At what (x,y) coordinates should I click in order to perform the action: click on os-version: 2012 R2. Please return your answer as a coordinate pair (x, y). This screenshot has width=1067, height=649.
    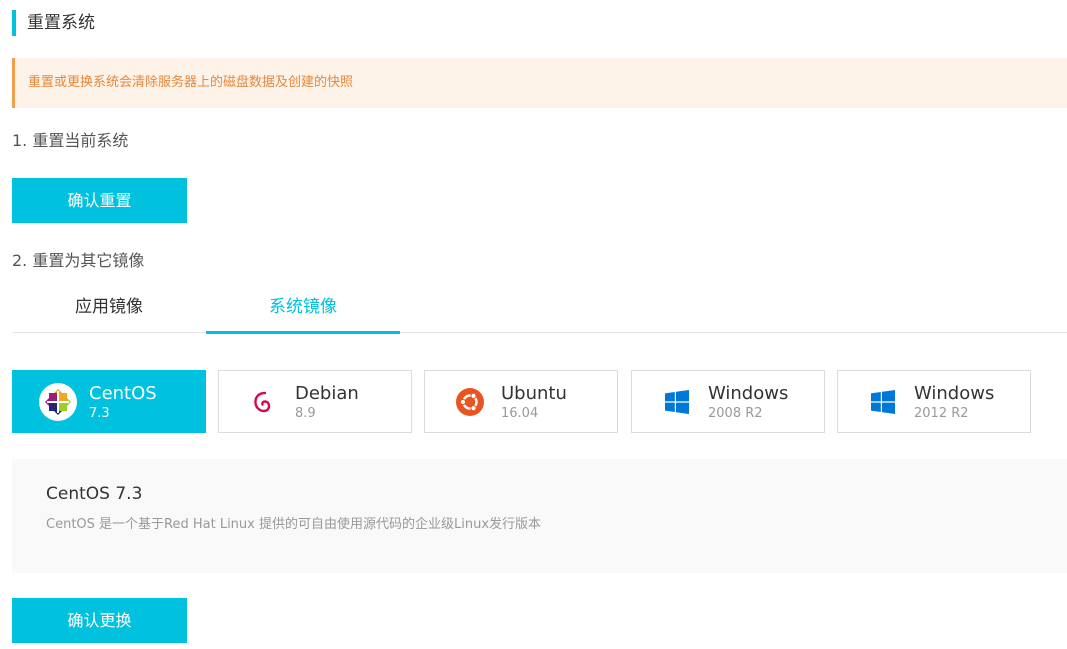
    Looking at the image, I should click on (941, 413).